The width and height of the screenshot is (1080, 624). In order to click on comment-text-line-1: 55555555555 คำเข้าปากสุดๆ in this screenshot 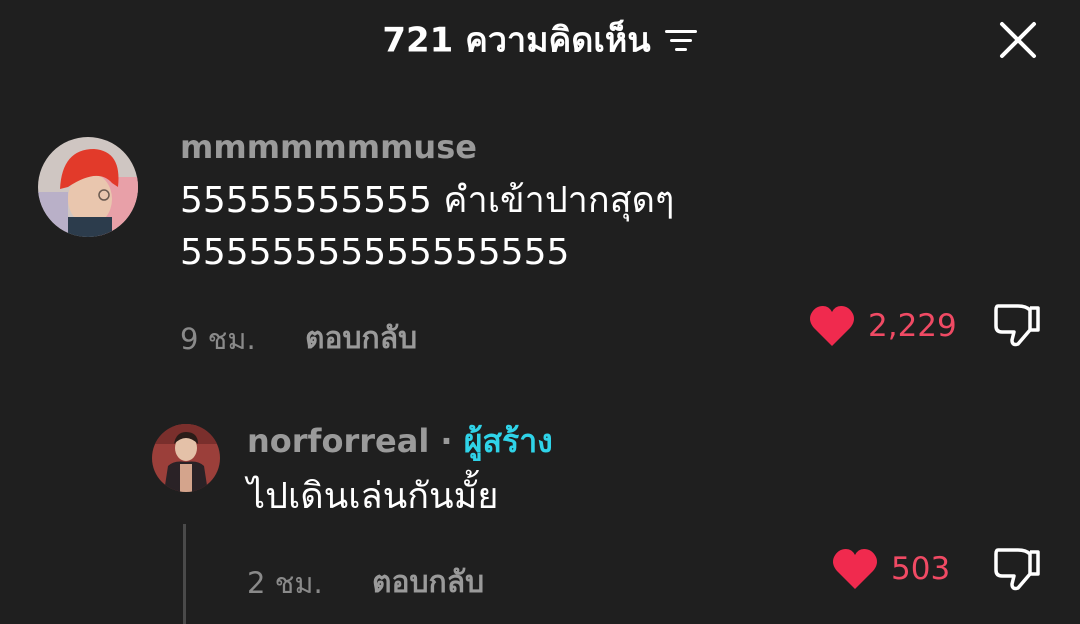, I will do `click(427, 200)`.